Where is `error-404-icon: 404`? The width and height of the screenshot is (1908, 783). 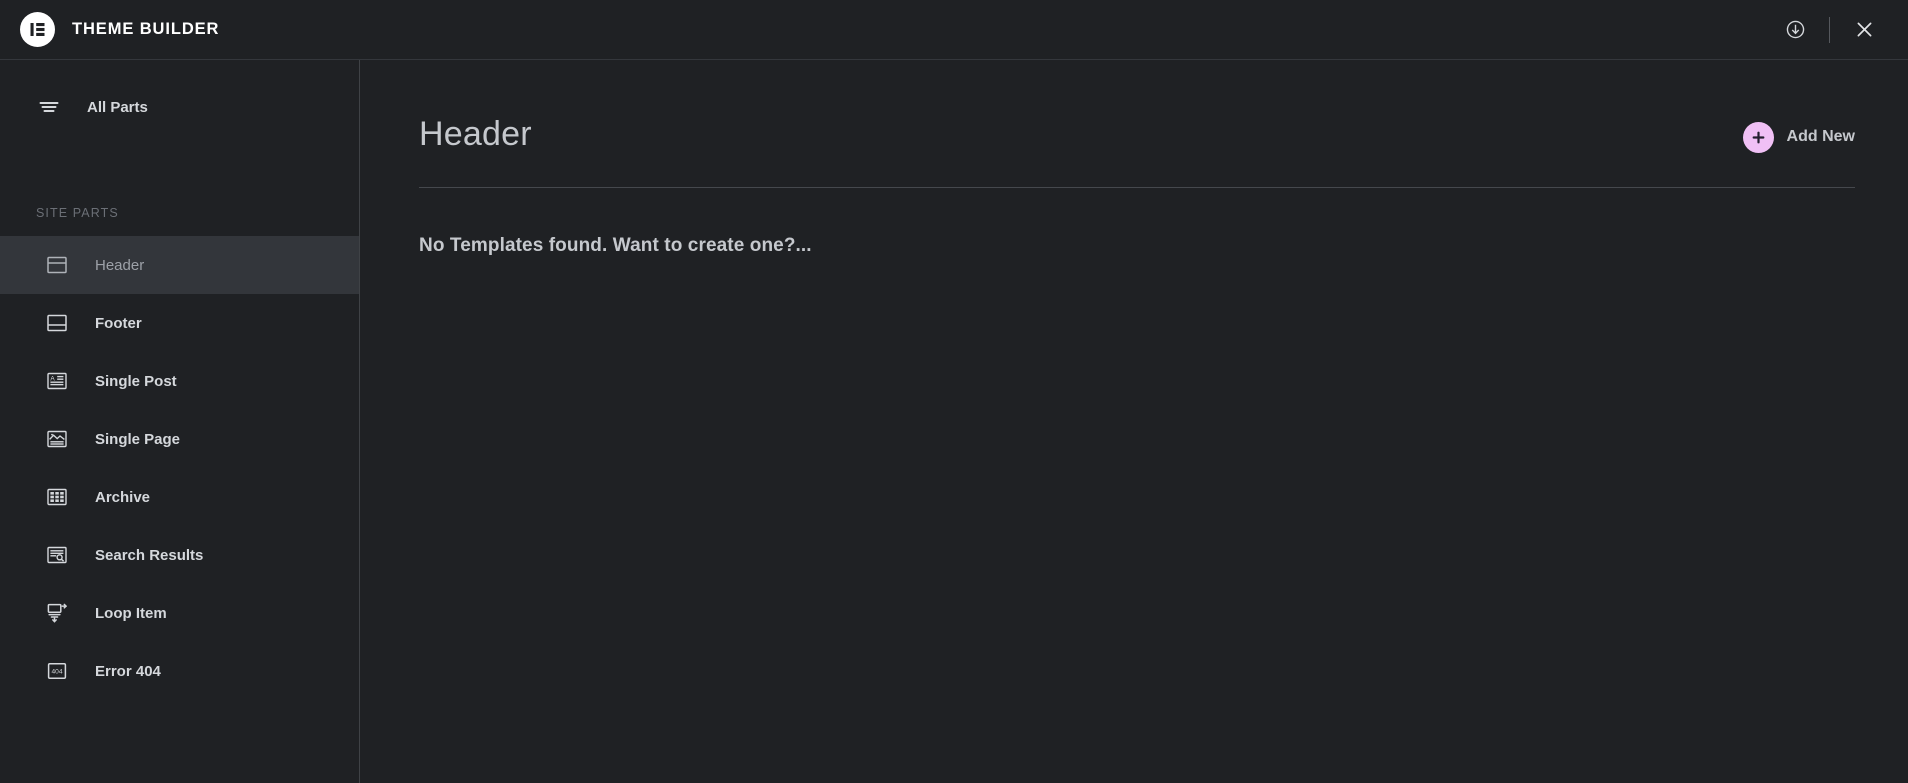 error-404-icon: 404 is located at coordinates (57, 671).